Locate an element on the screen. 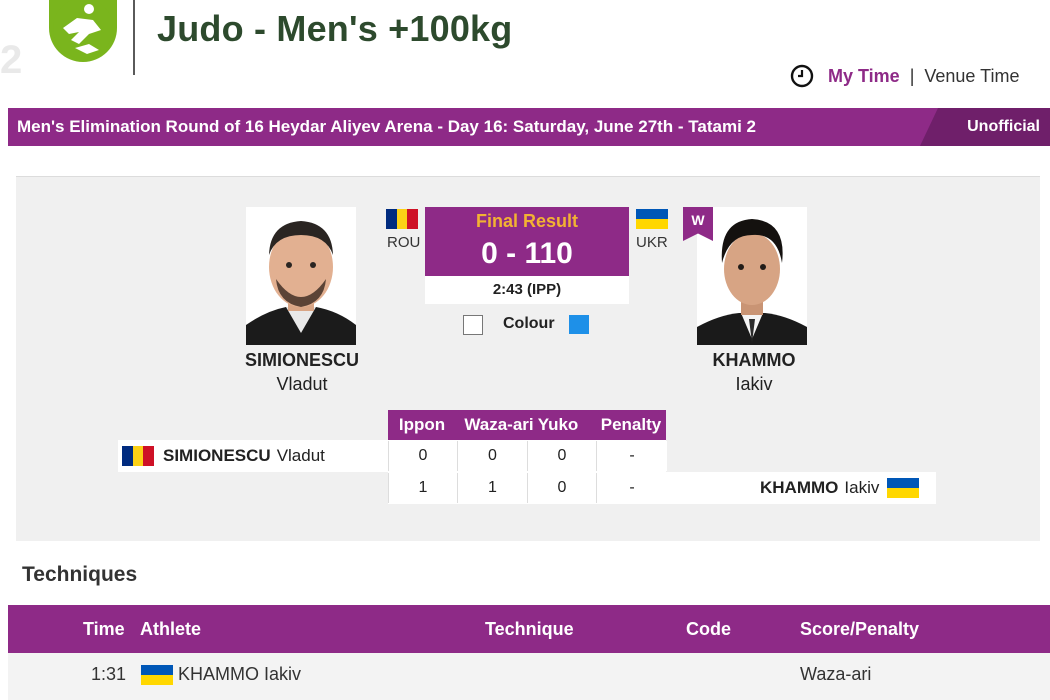  col-technique: Technique is located at coordinates (529, 629).